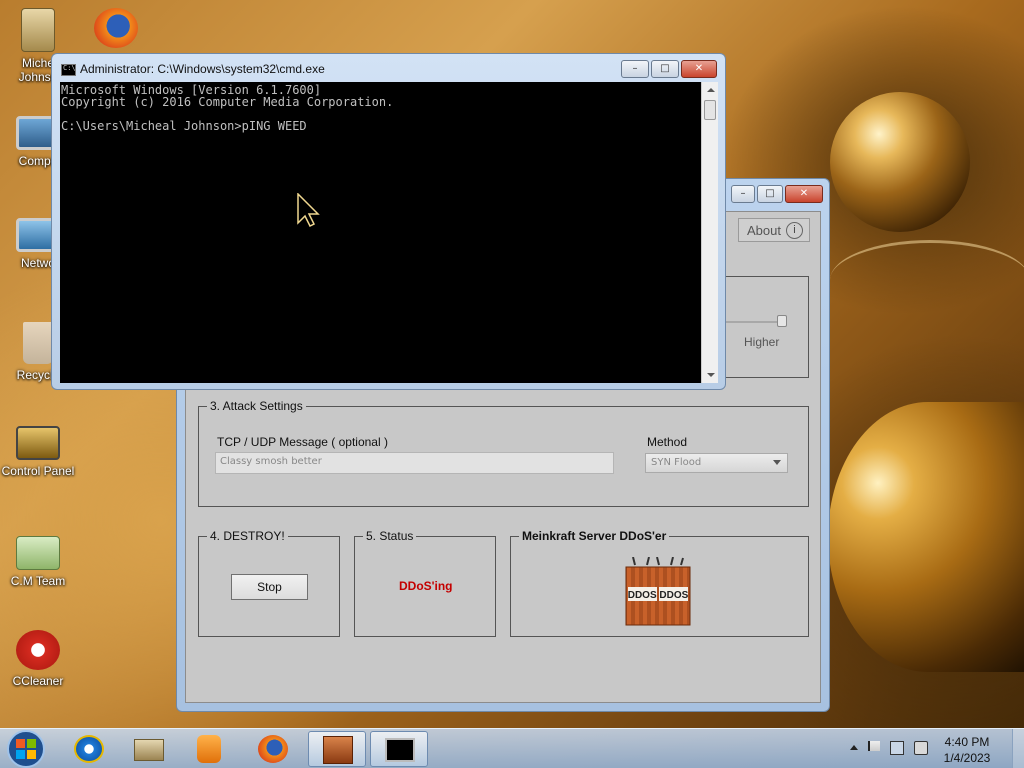  I want to click on taskbar: 4:40 PM 1/4/2023, so click(512, 748).